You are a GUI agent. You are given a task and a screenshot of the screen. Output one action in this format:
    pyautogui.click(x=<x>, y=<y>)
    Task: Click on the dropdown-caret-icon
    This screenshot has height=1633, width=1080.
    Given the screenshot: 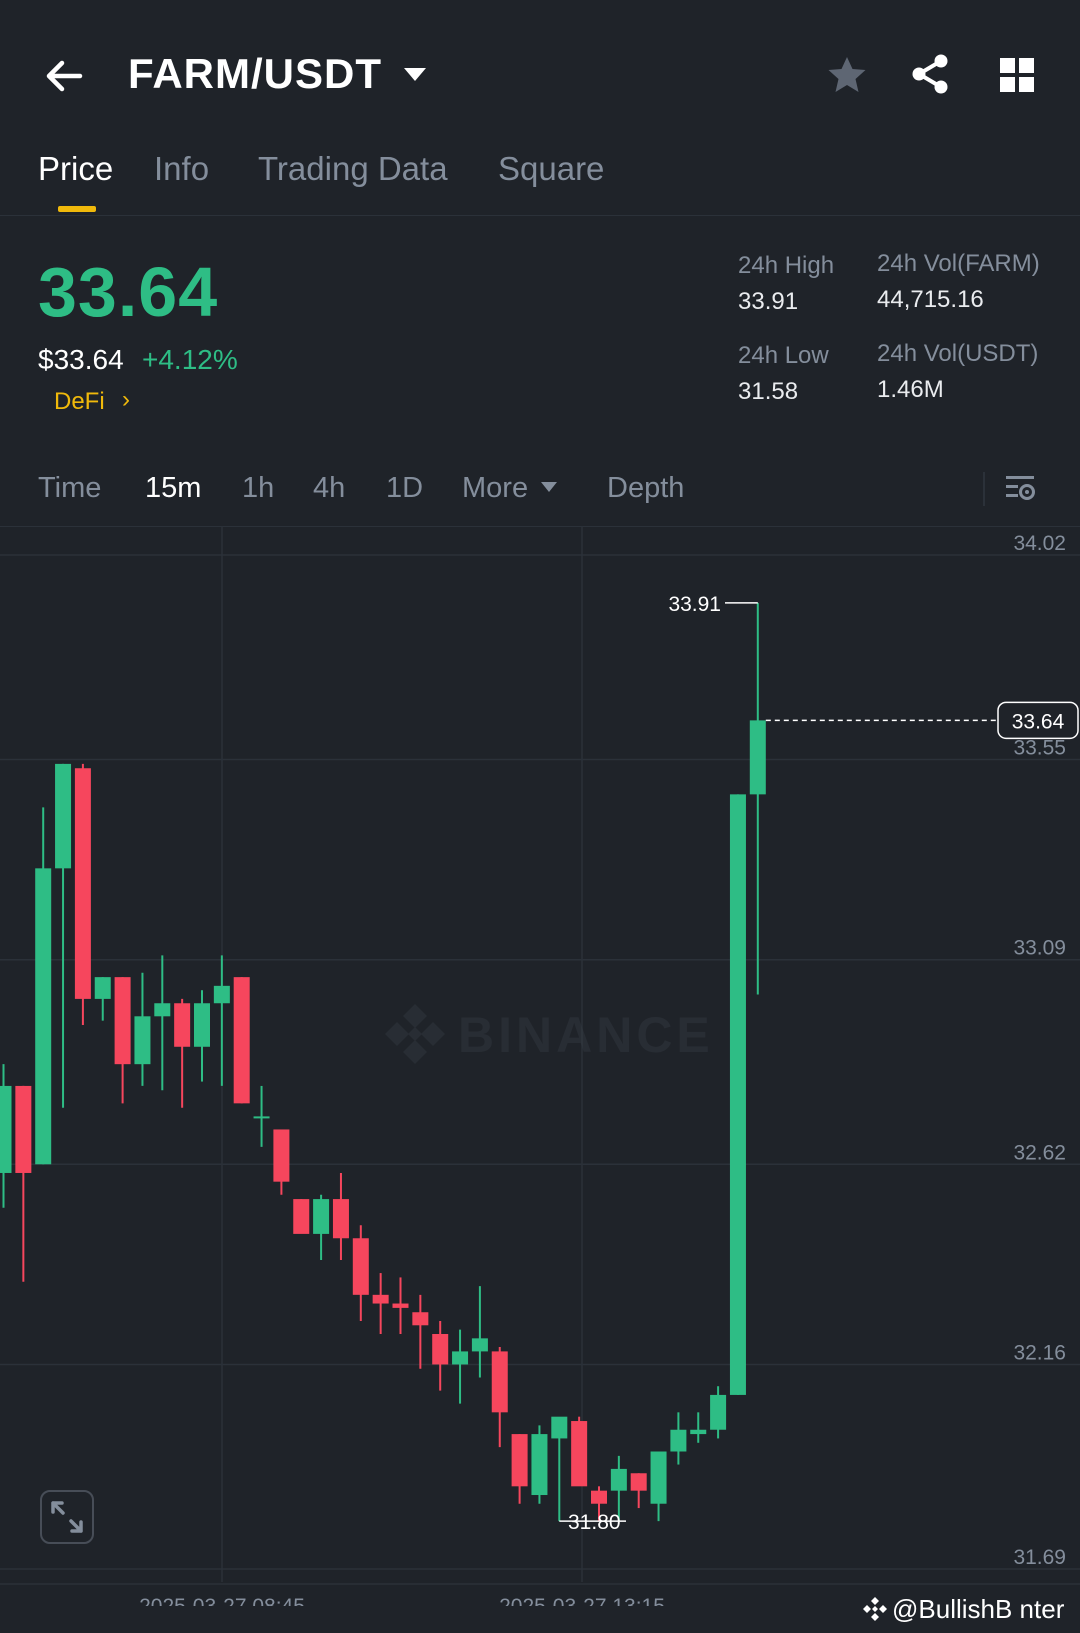 What is the action you would take?
    pyautogui.click(x=415, y=74)
    